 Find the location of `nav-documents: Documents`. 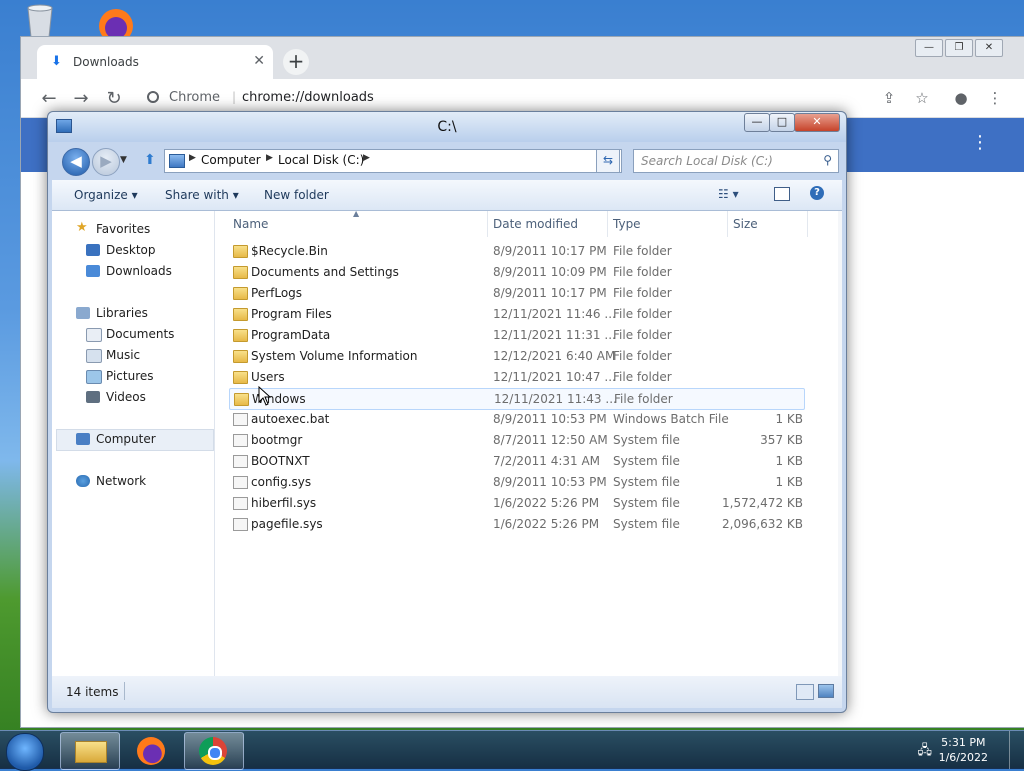

nav-documents: Documents is located at coordinates (140, 334).